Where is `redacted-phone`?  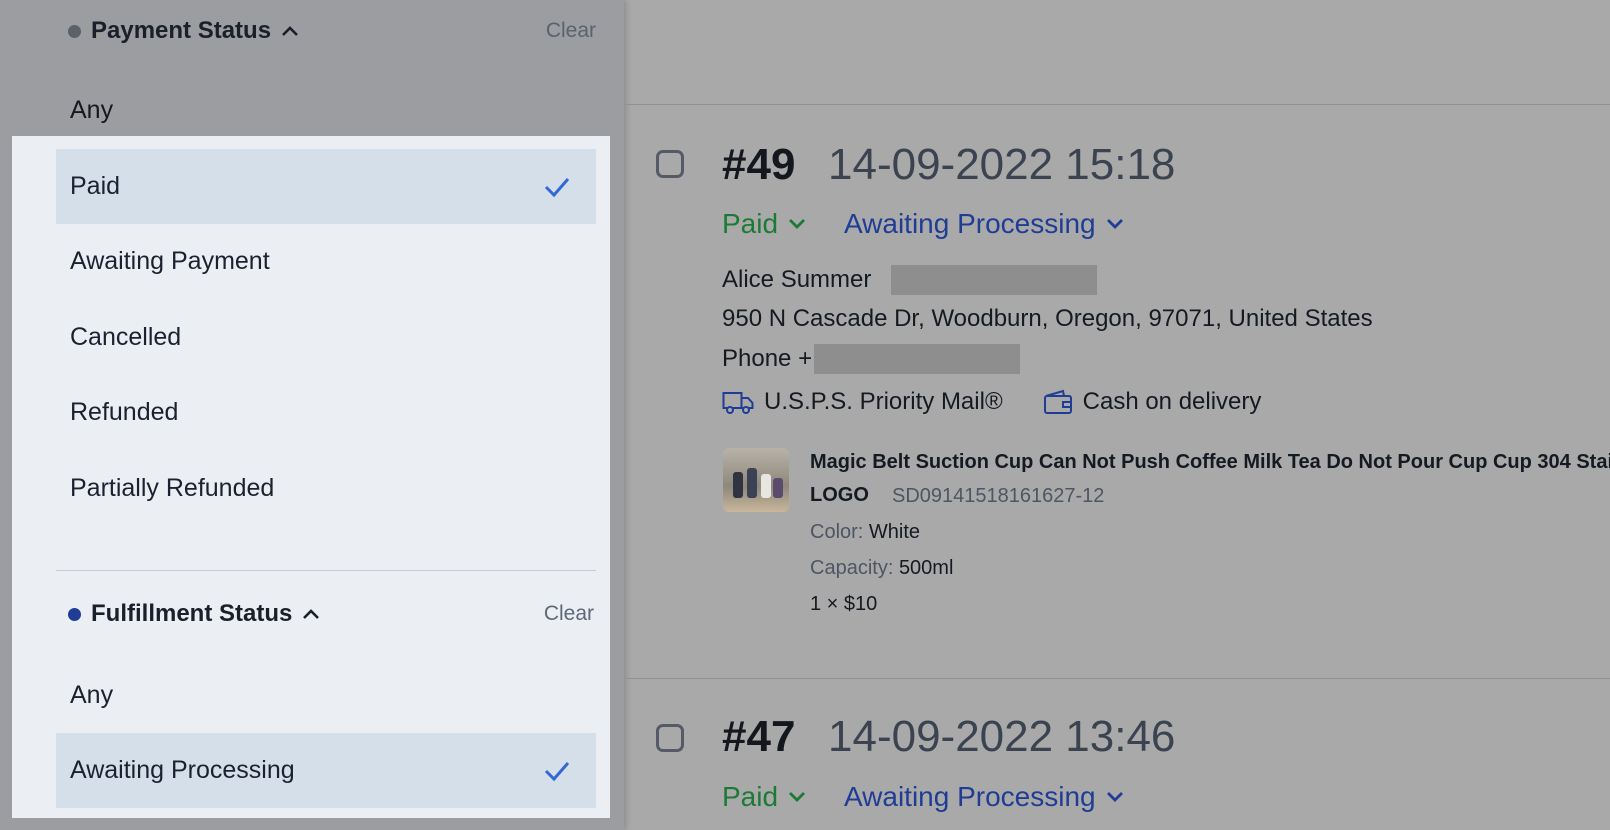
redacted-phone is located at coordinates (917, 359).